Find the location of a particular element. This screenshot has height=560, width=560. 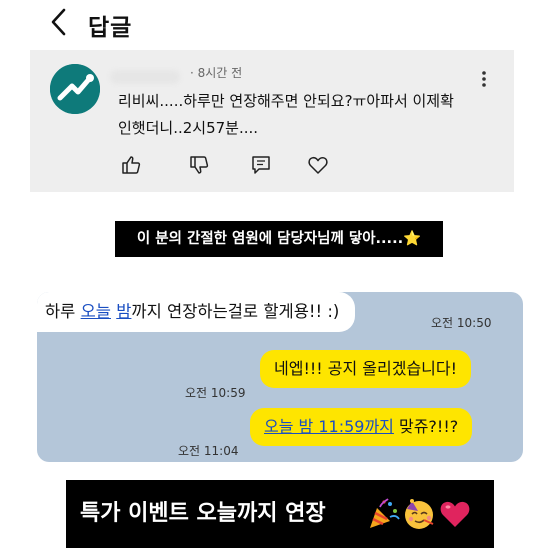

message-link: 오늘 is located at coordinates (96, 311).